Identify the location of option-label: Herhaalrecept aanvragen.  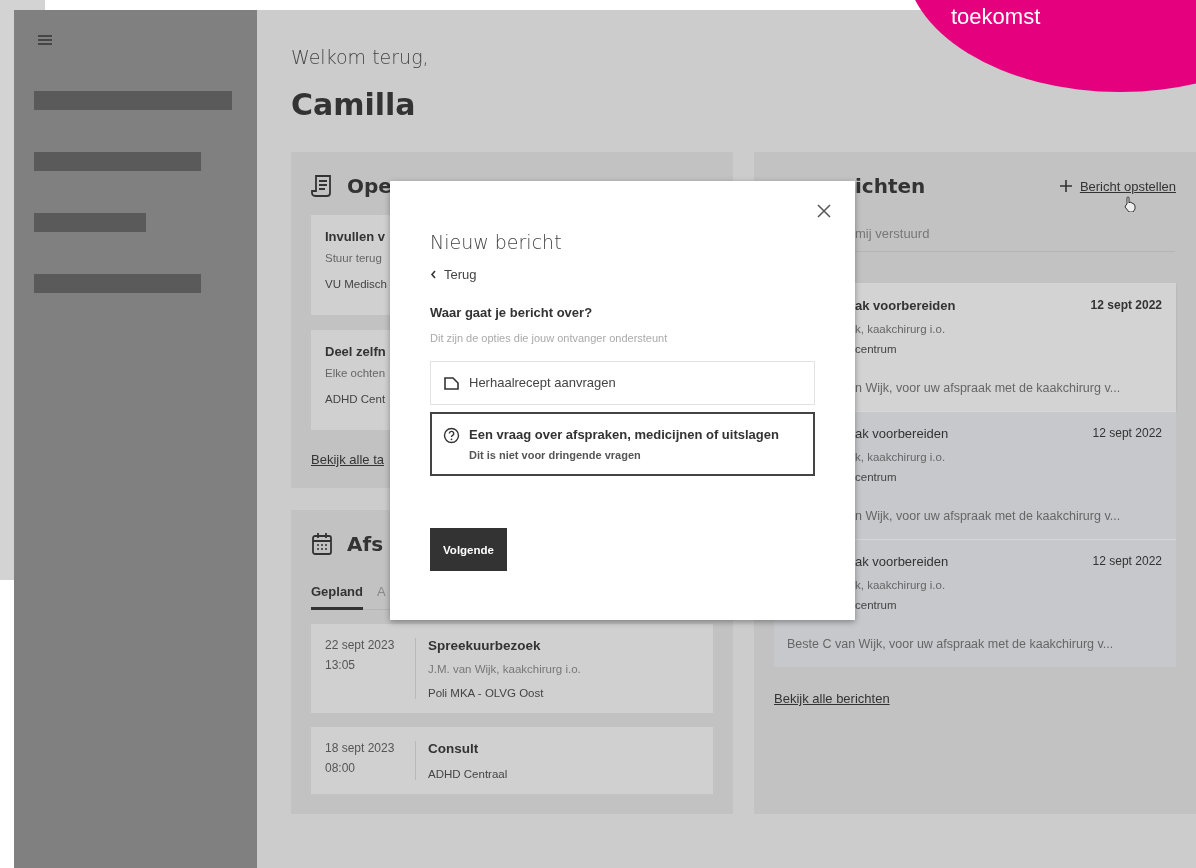
(542, 383).